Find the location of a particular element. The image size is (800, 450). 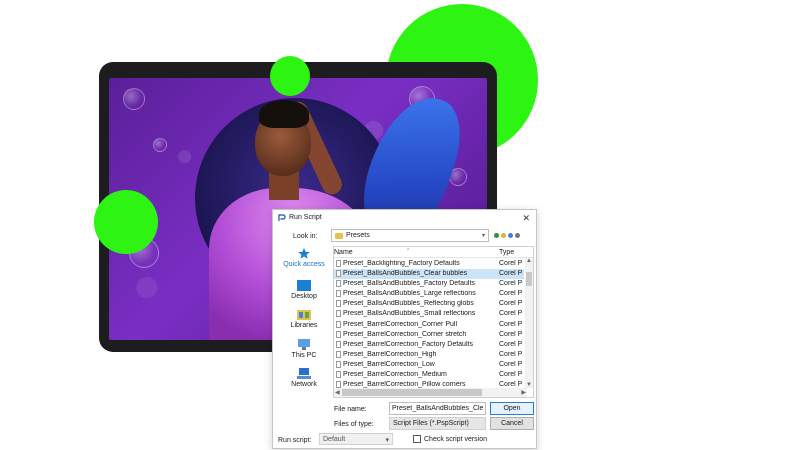

scroll-right-icon: ▶ is located at coordinates (523, 392).